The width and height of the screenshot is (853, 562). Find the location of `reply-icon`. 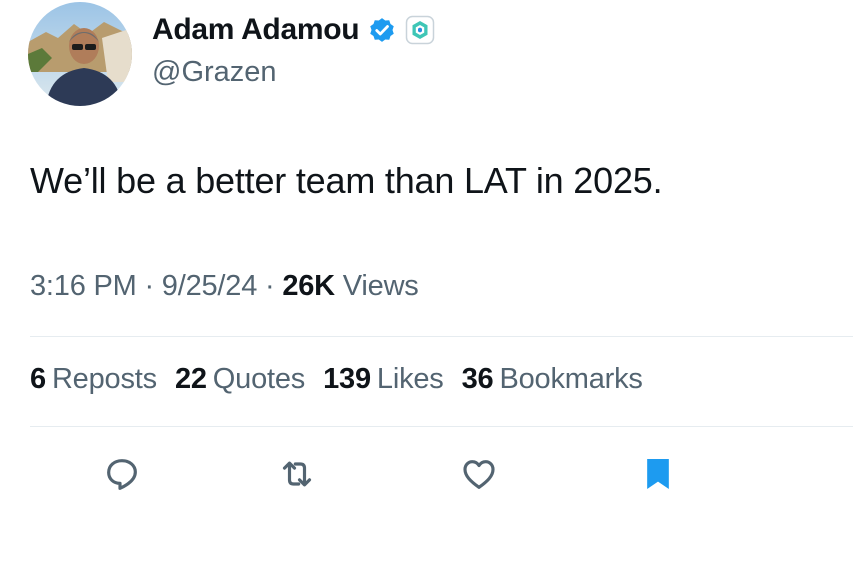

reply-icon is located at coordinates (122, 476).